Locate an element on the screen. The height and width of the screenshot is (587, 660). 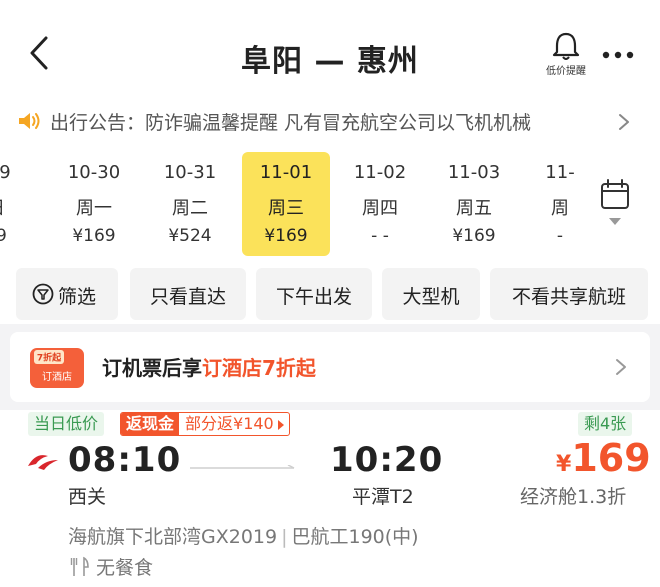
date-item: -29 日 69 is located at coordinates (20, 204).